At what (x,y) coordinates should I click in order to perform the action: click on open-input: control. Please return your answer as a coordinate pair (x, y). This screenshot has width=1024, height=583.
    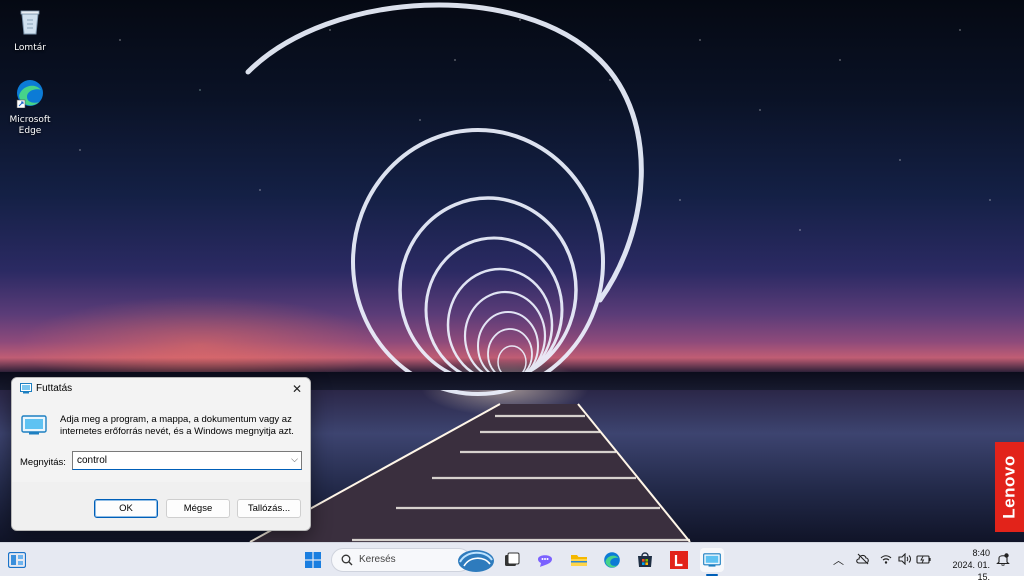
    Looking at the image, I should click on (92, 460).